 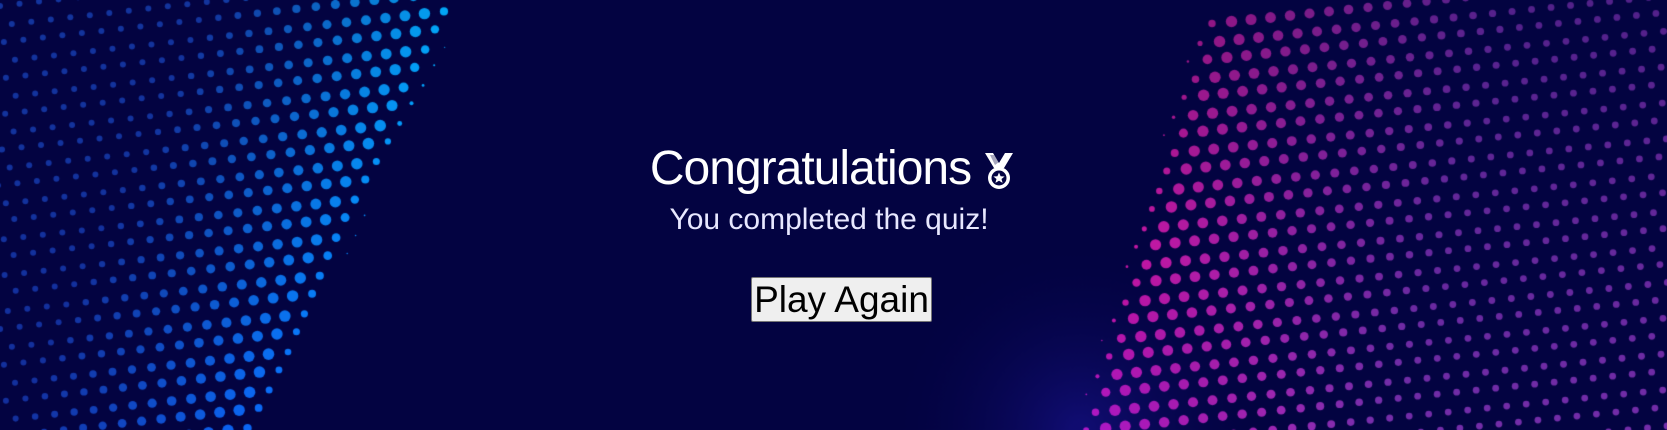 I want to click on title-row: Congratulations, so click(x=833, y=168).